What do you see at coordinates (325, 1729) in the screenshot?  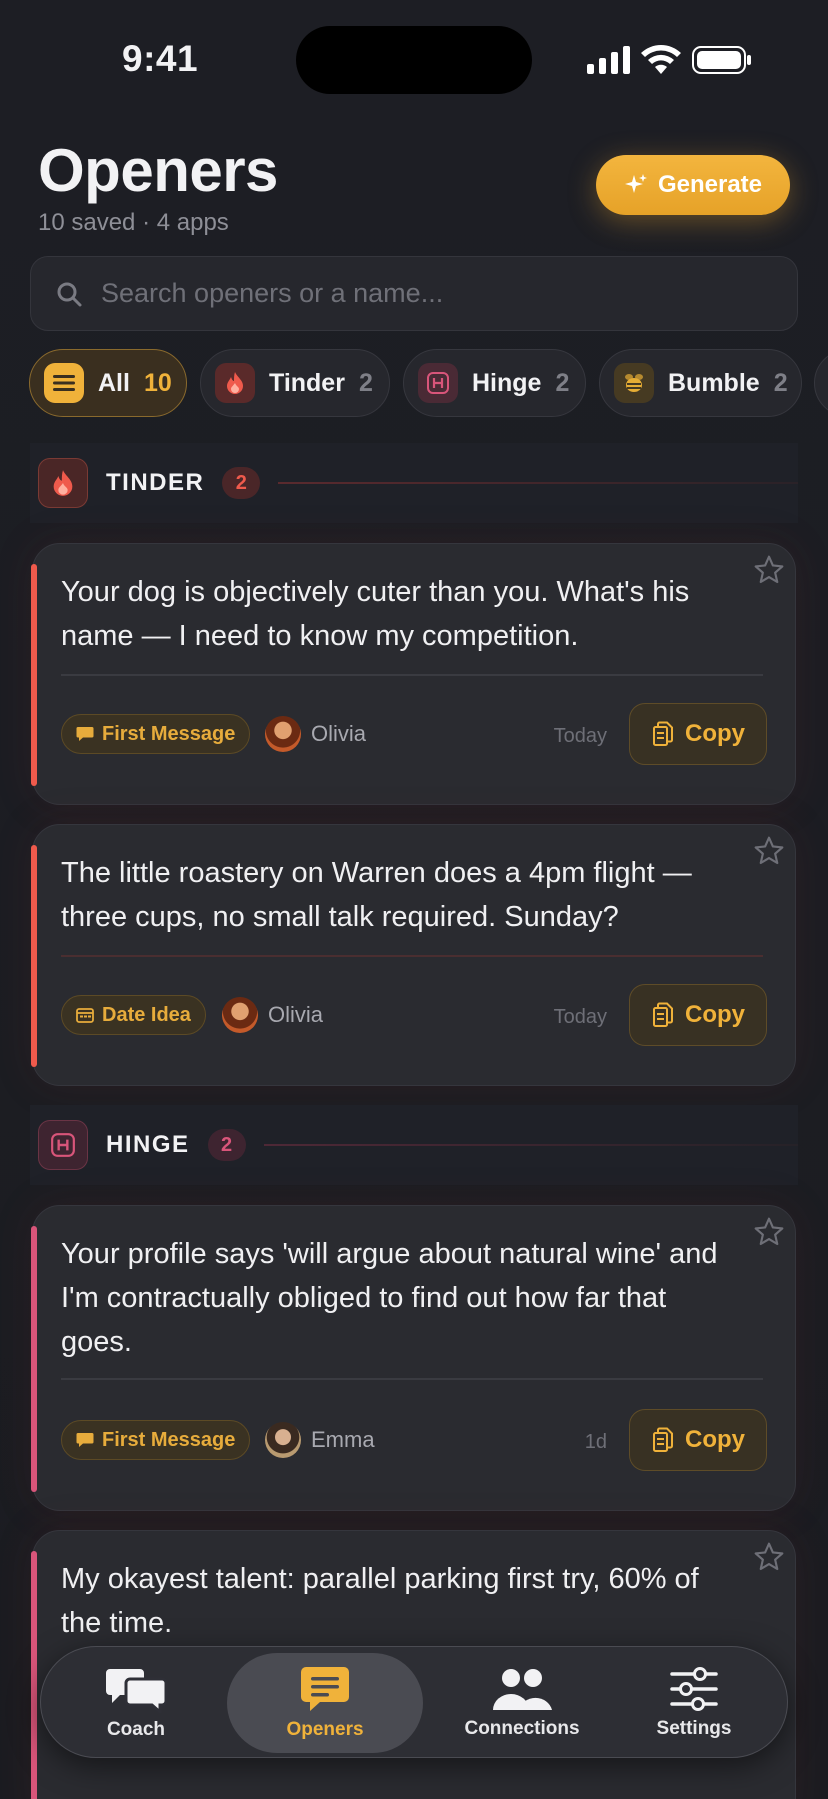 I see `tab-label: Openers` at bounding box center [325, 1729].